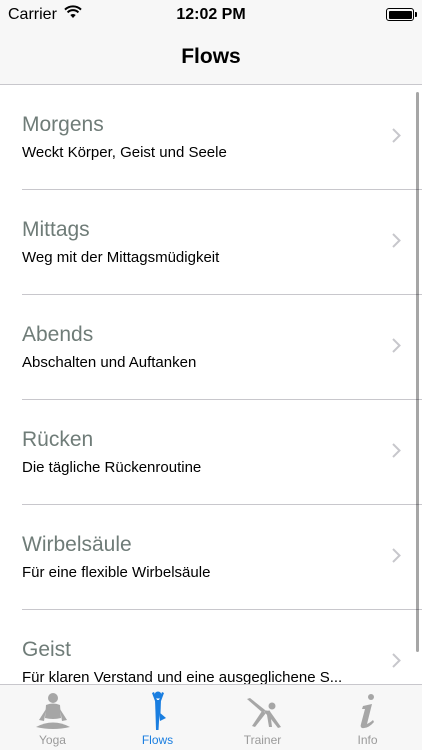 This screenshot has width=422, height=751. I want to click on page-title: Flows, so click(211, 56).